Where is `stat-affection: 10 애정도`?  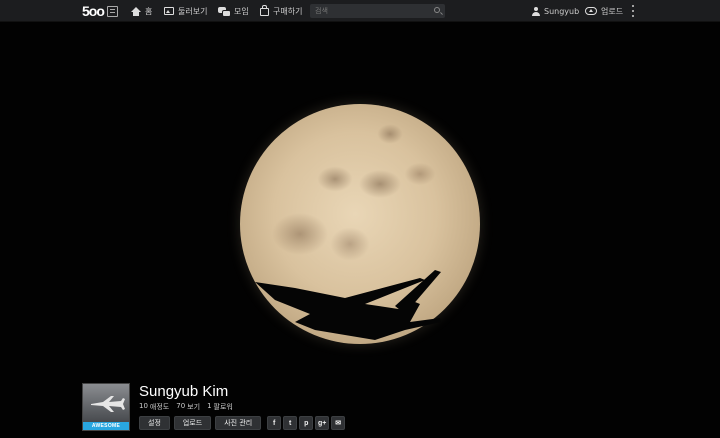
stat-affection: 10 애정도 is located at coordinates (154, 407).